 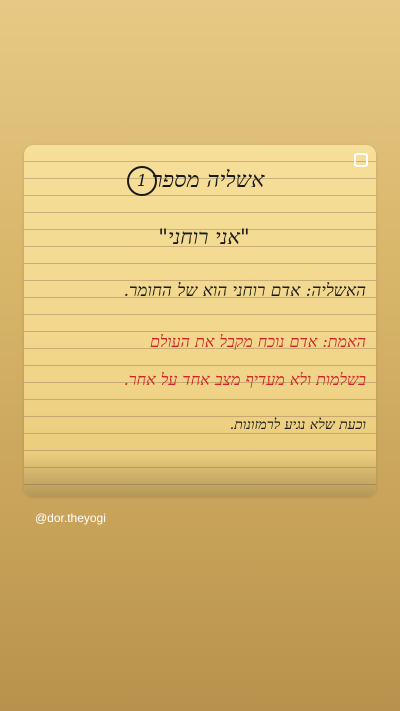 I want to click on closing-line: וכעת שלא נגיע לרמזונות., so click(x=297, y=425).